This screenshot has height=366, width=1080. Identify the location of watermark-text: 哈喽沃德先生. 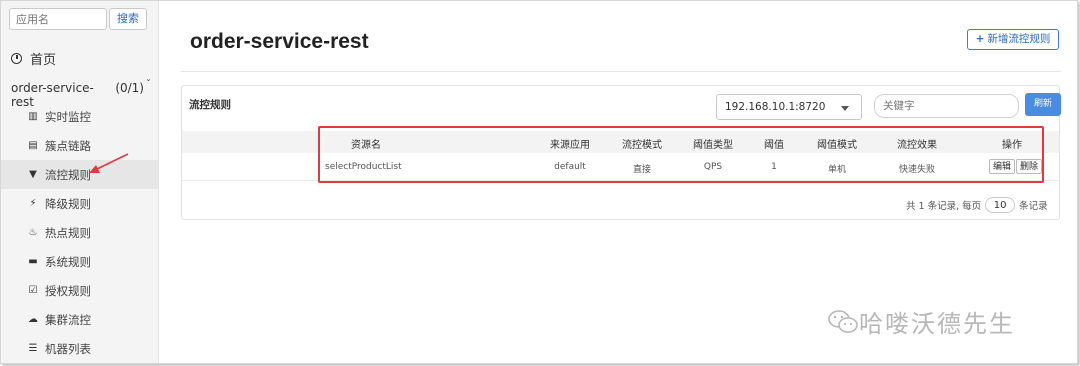
(937, 324).